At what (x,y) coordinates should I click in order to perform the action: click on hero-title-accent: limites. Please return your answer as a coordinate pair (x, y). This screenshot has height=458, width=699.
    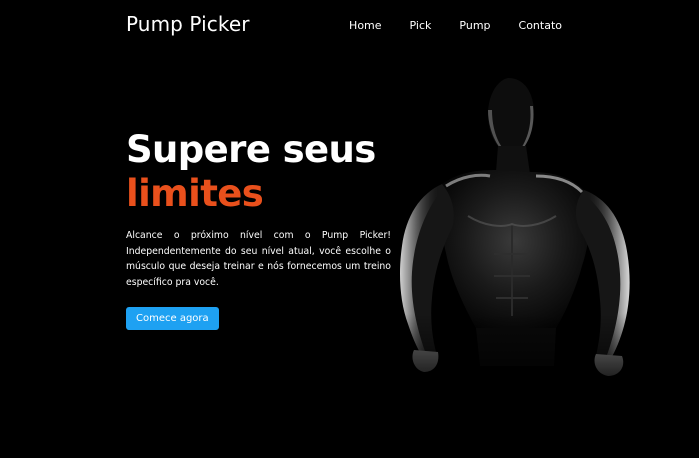
    Looking at the image, I should click on (195, 193).